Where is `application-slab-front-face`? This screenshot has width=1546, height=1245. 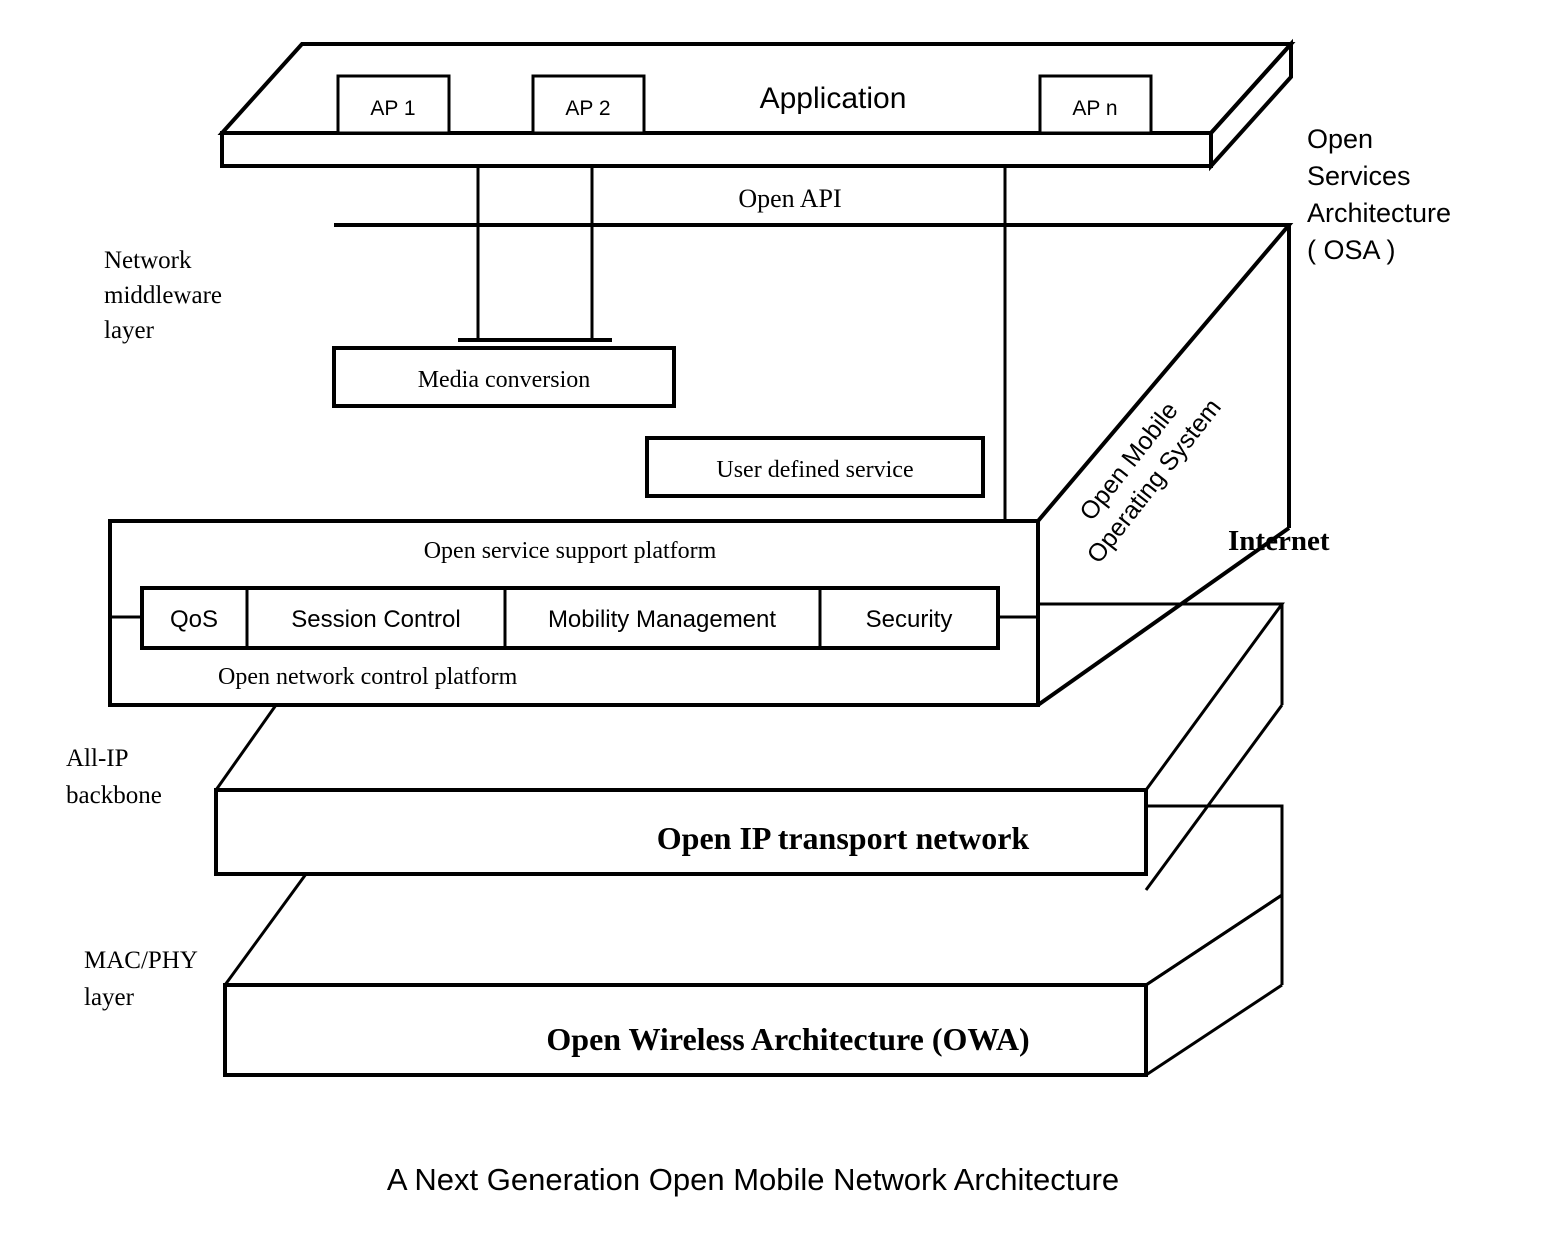
application-slab-front-face is located at coordinates (716, 149).